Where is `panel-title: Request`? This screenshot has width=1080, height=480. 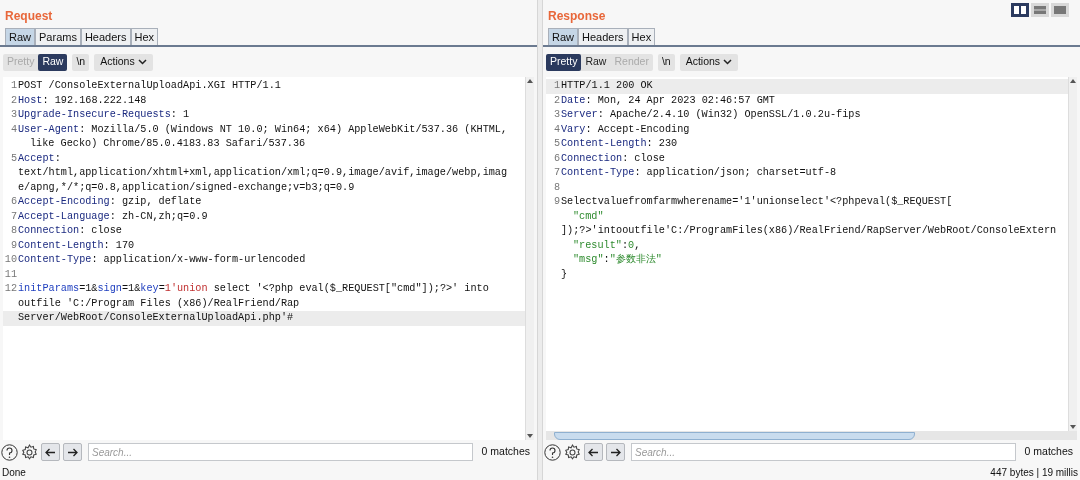
panel-title: Request is located at coordinates (29, 16).